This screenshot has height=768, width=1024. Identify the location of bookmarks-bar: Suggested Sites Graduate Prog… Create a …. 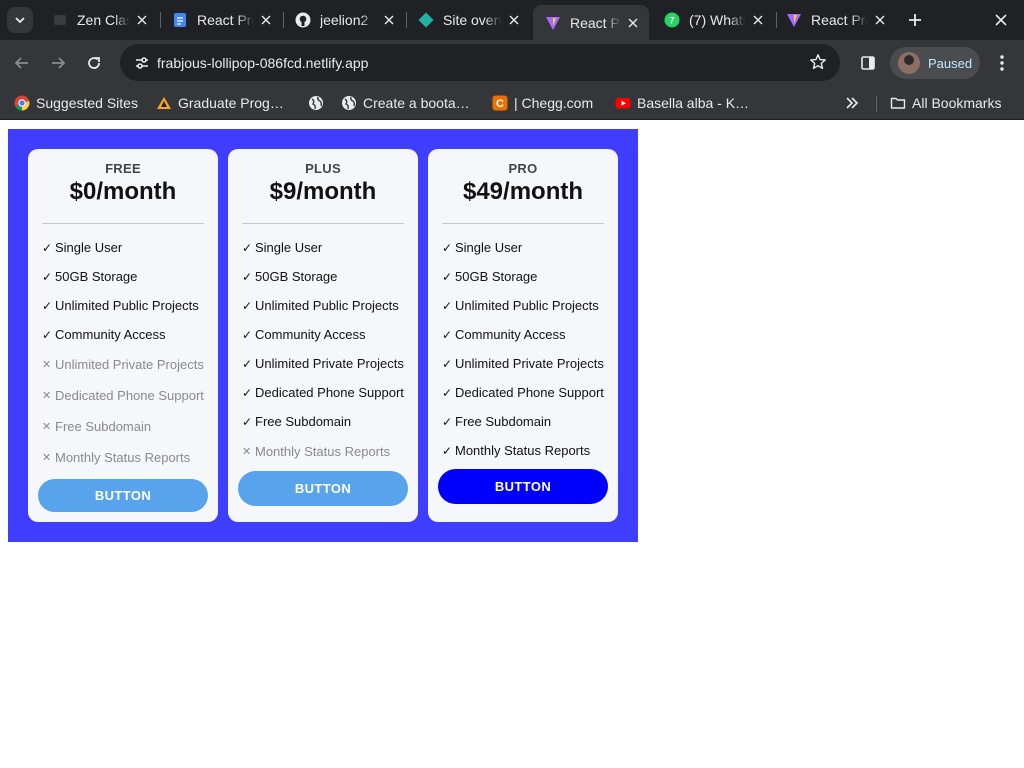
(512, 103).